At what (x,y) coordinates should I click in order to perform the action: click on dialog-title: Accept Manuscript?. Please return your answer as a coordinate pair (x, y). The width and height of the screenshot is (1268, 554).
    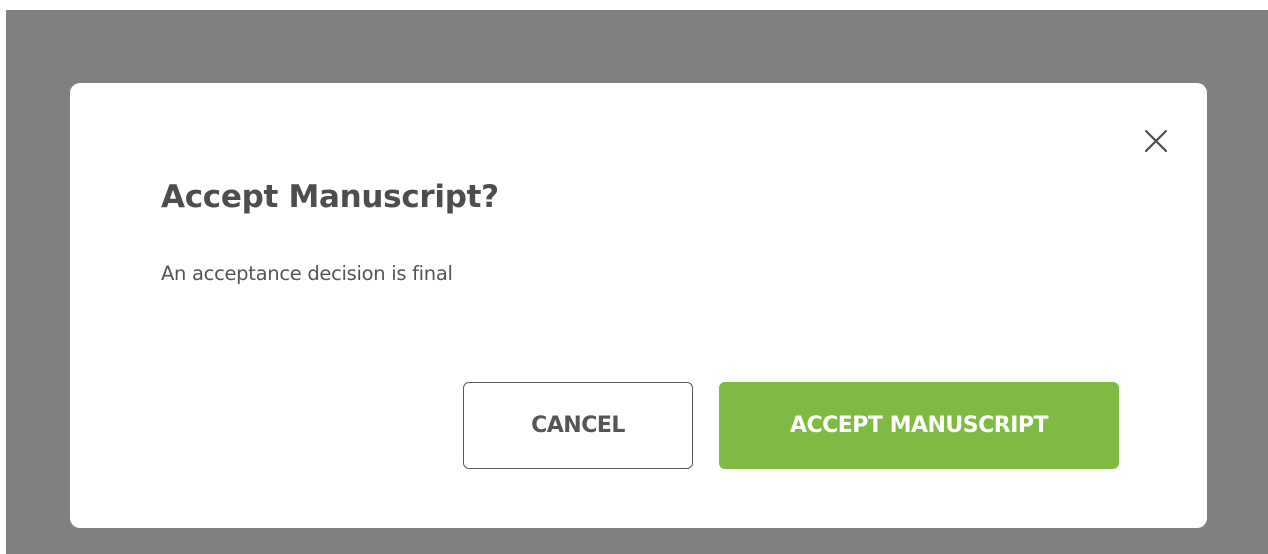
    Looking at the image, I should click on (330, 197).